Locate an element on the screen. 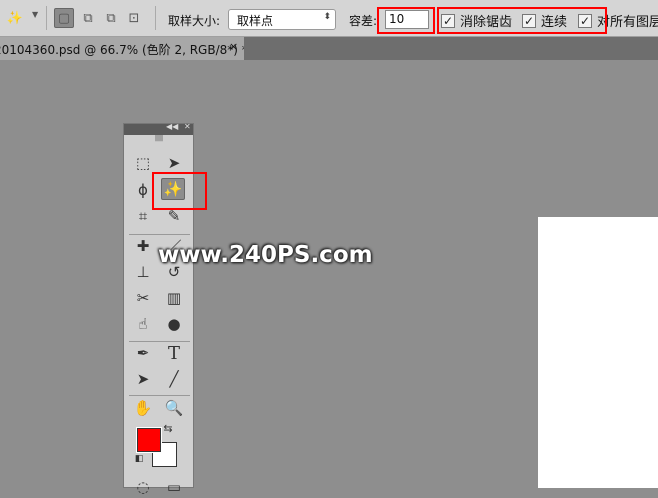  new-selection-button: ▢ is located at coordinates (64, 18).